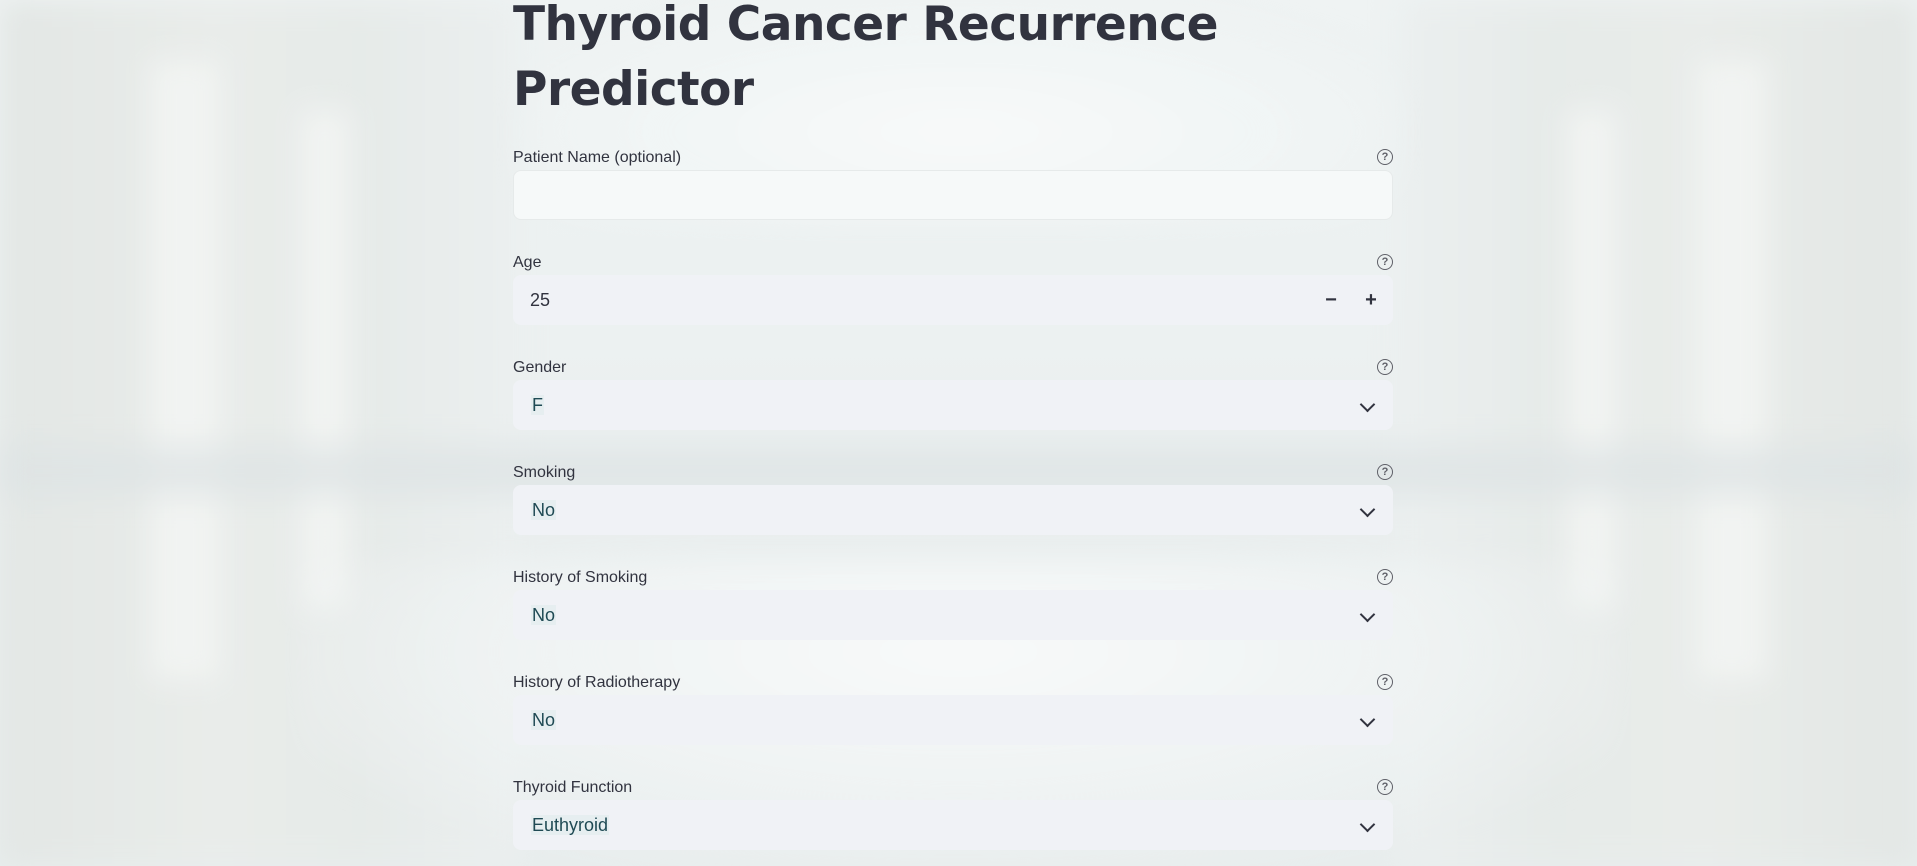 The image size is (1917, 866). Describe the element at coordinates (544, 720) in the screenshot. I see `history-radiotherapy-selected-value: No` at that location.